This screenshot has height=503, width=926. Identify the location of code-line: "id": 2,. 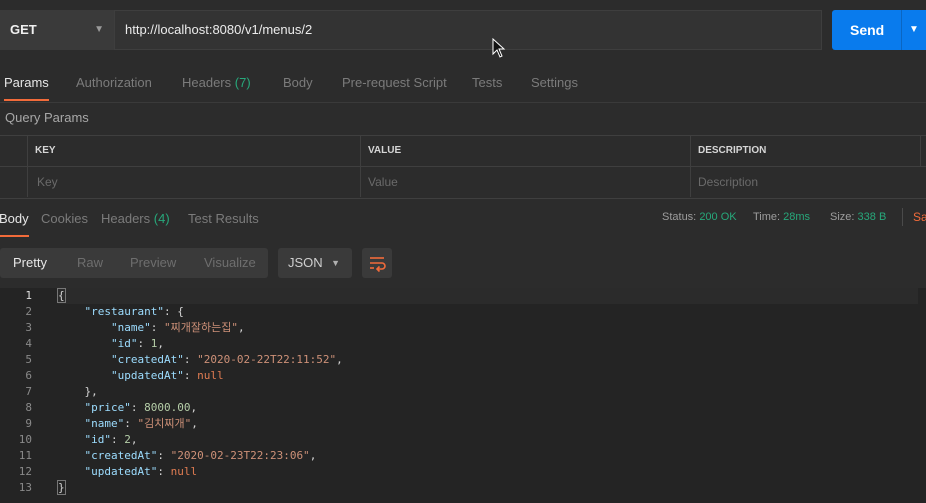
(111, 439).